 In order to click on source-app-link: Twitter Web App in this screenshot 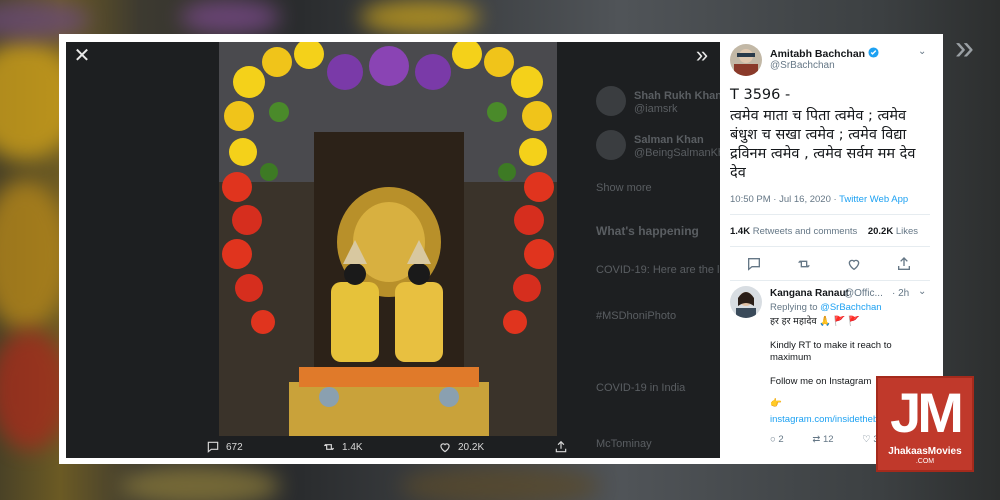, I will do `click(873, 199)`.